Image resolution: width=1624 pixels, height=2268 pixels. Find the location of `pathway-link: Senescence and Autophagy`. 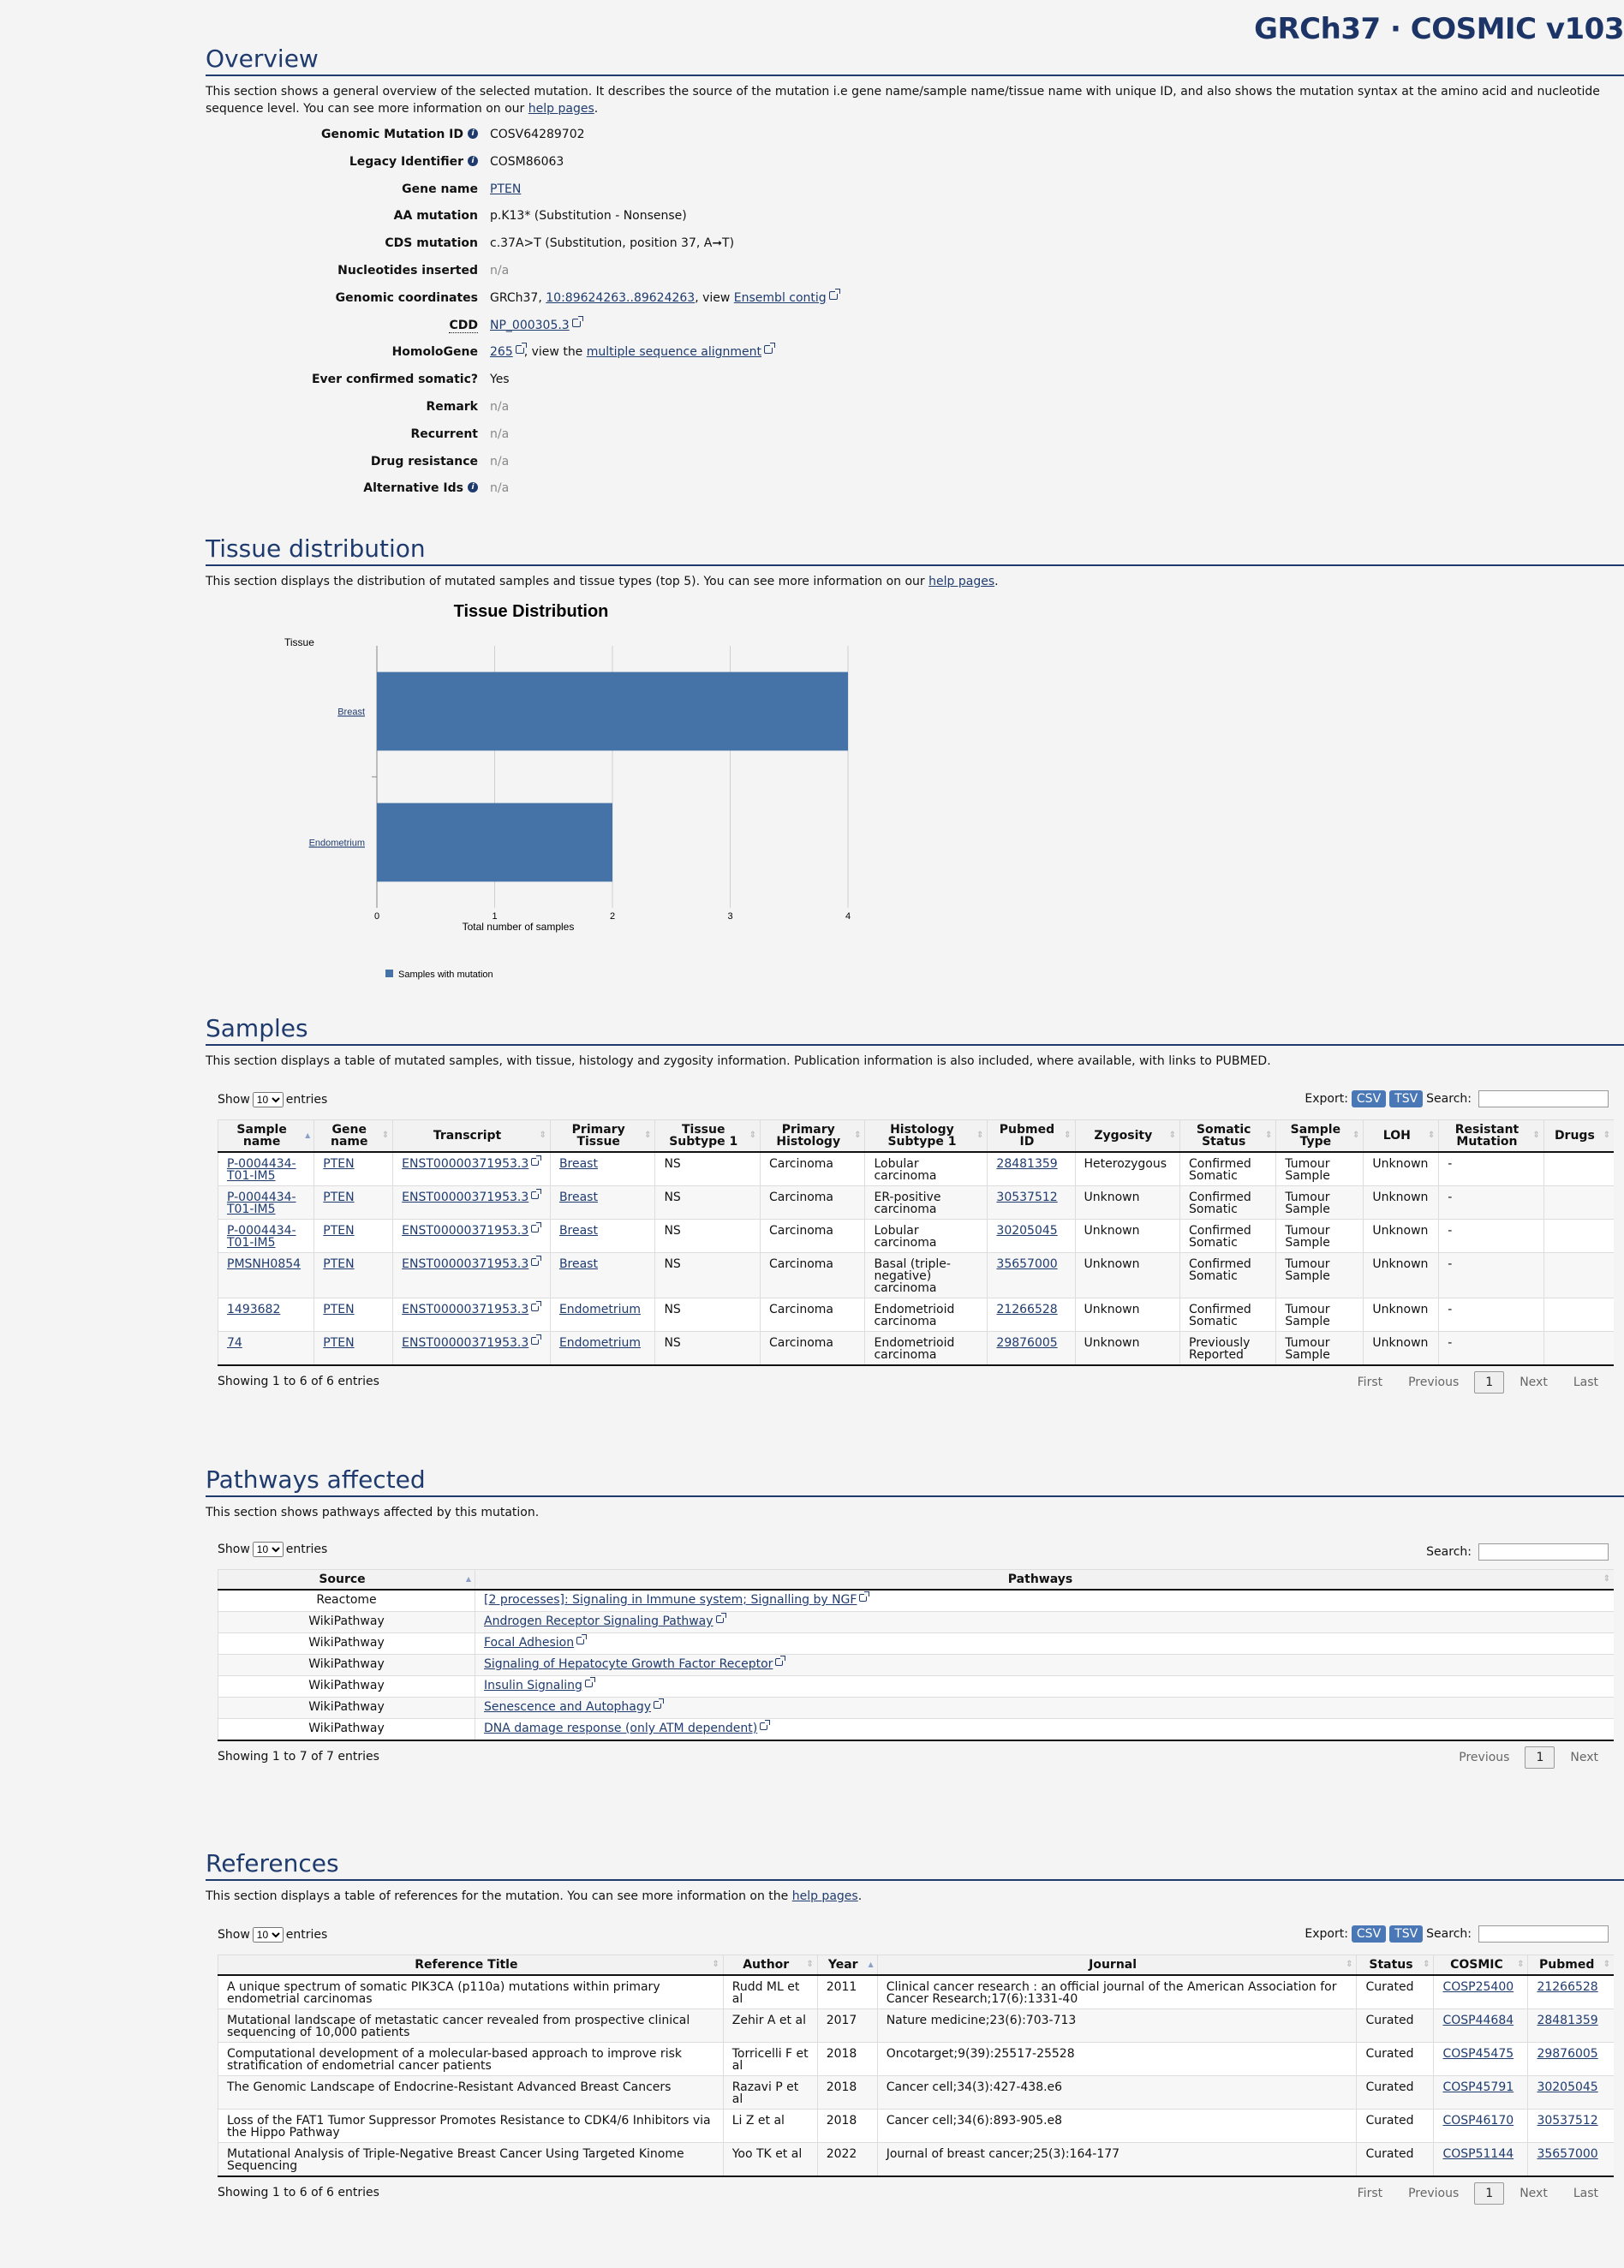

pathway-link: Senescence and Autophagy is located at coordinates (567, 1707).